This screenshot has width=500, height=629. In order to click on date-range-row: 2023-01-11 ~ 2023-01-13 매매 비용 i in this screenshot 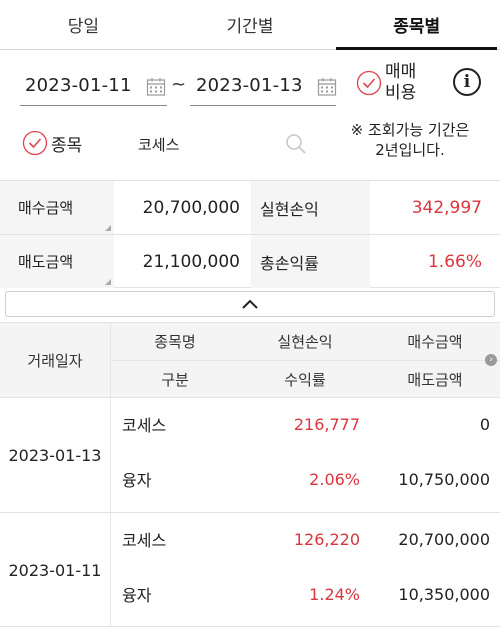, I will do `click(250, 85)`.